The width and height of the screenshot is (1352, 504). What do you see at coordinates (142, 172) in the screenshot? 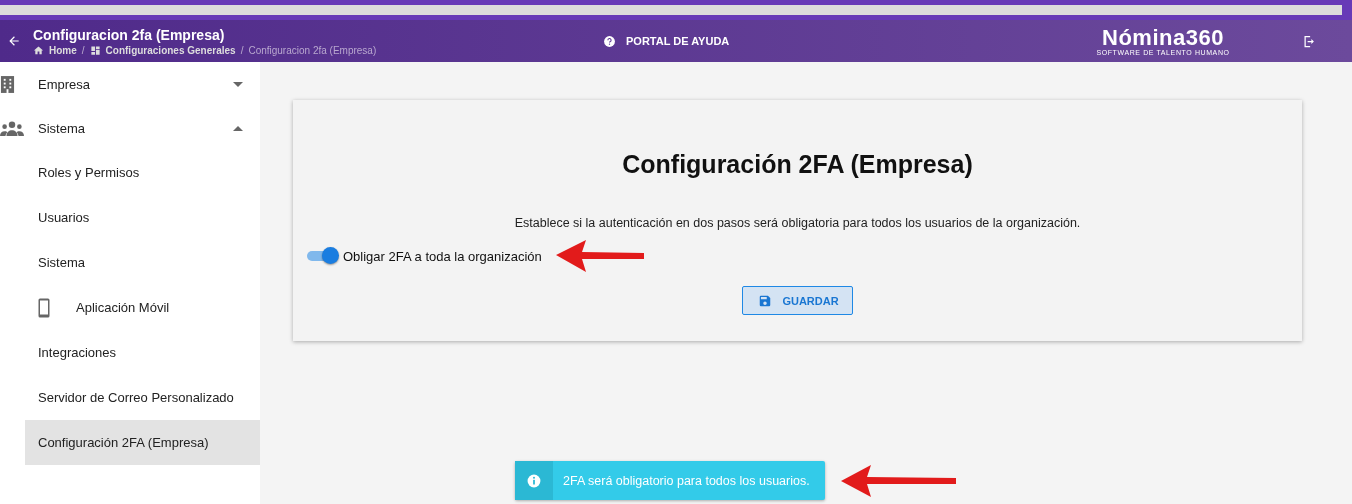
I see `sidebar-subitem: Roles y Permisos` at bounding box center [142, 172].